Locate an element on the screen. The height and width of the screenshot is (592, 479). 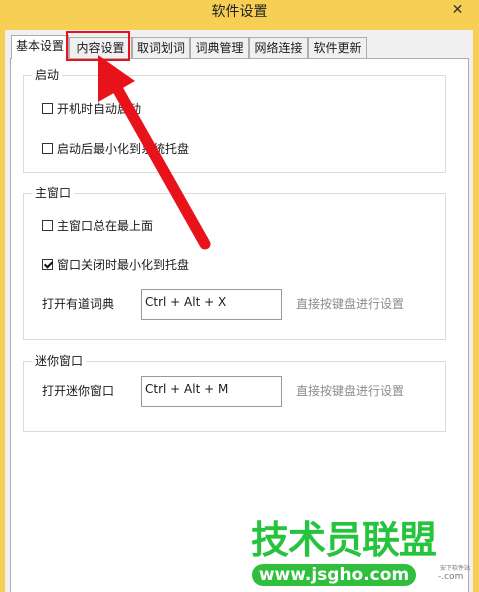
site-watermark: 技术员联盟 www.jsgho.com 安下软件站 -.com is located at coordinates (361, 555).